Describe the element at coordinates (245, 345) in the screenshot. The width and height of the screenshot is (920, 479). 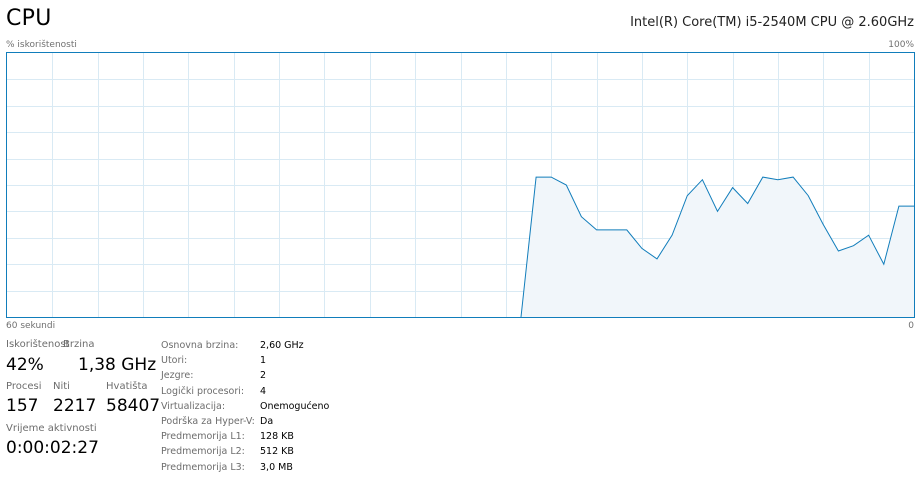
I see `spec-row: Osnovna brzina: 2,60 GHz` at that location.